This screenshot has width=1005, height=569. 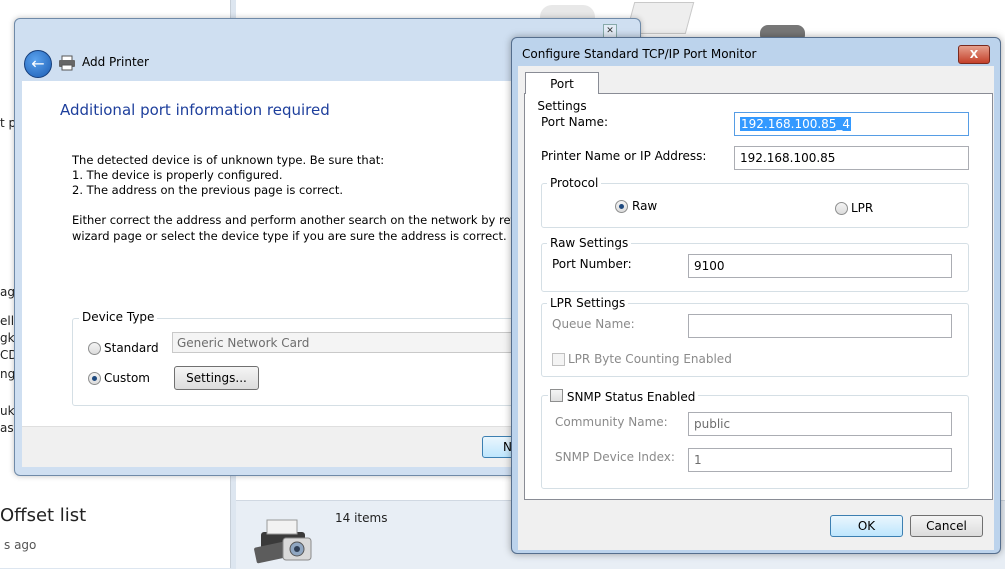 I want to click on cancel-button: Cancel, so click(x=946, y=526).